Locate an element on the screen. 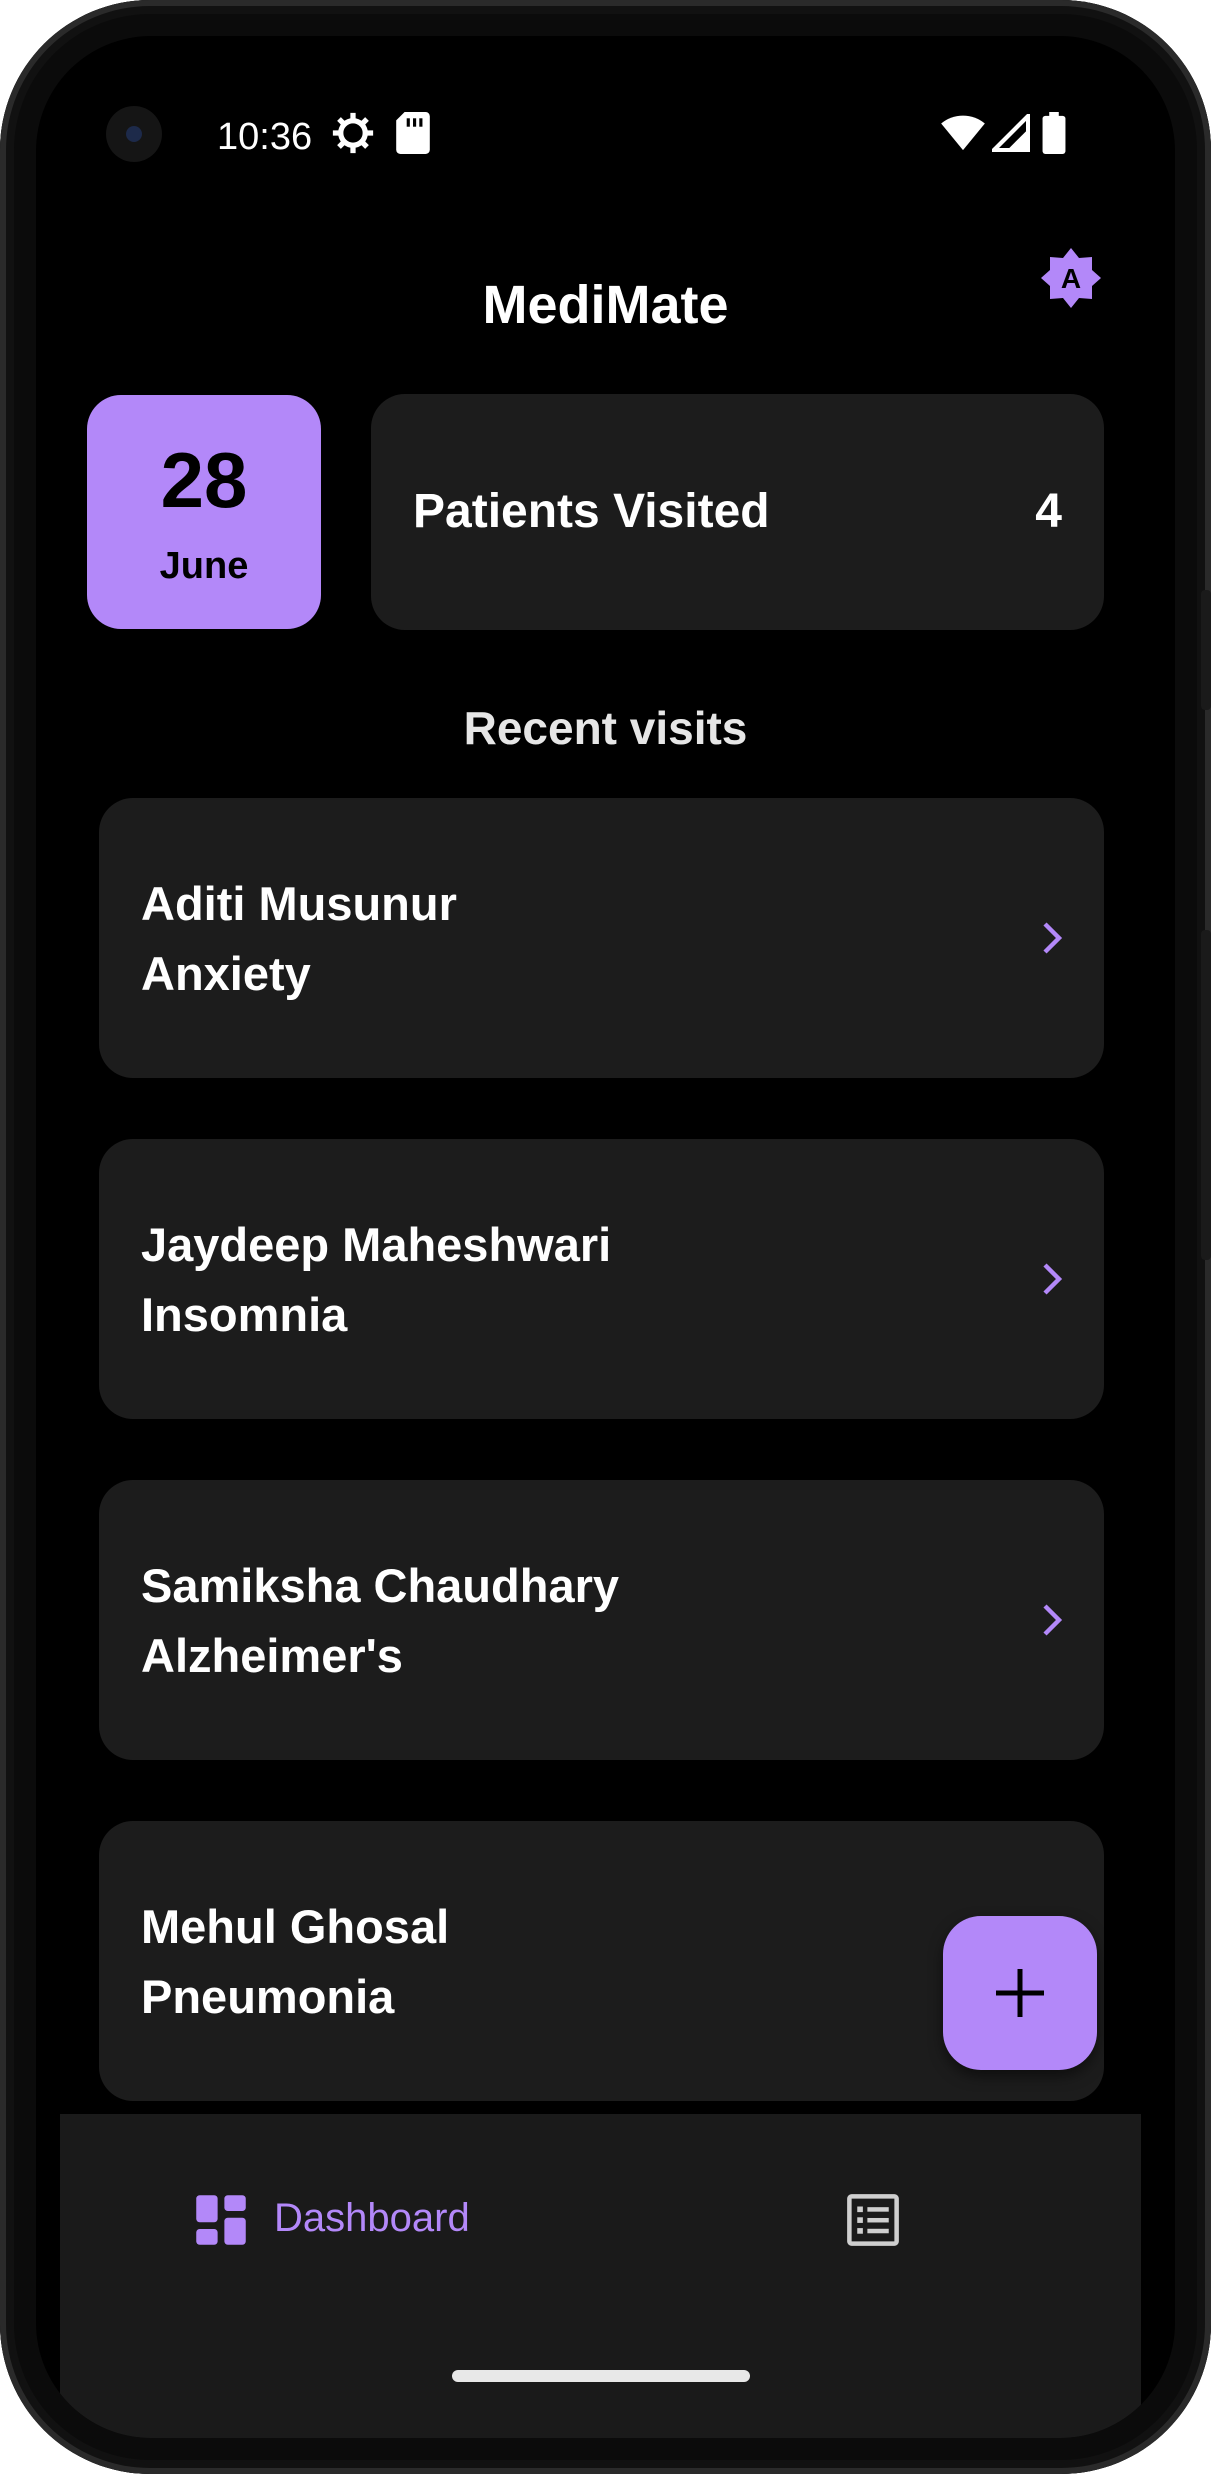 The height and width of the screenshot is (2474, 1211). battery-icon is located at coordinates (1054, 135).